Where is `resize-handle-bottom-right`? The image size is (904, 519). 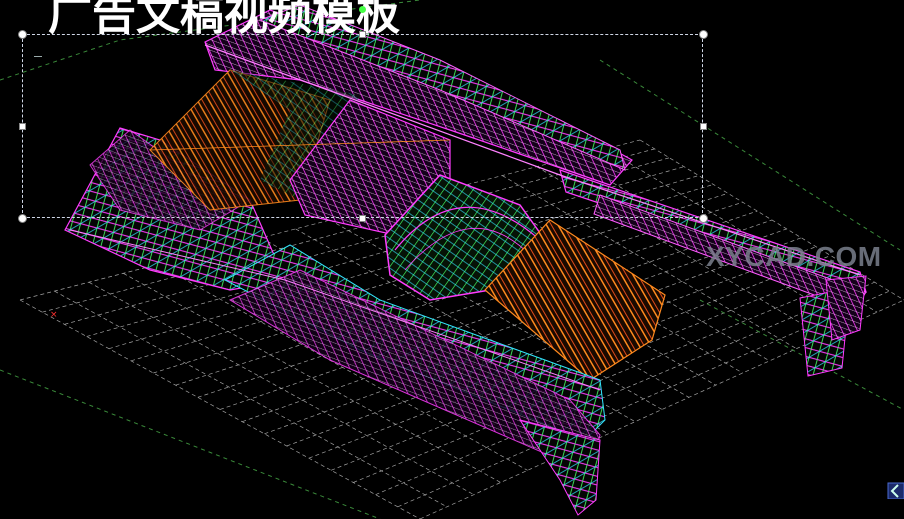
resize-handle-bottom-right is located at coordinates (703, 218).